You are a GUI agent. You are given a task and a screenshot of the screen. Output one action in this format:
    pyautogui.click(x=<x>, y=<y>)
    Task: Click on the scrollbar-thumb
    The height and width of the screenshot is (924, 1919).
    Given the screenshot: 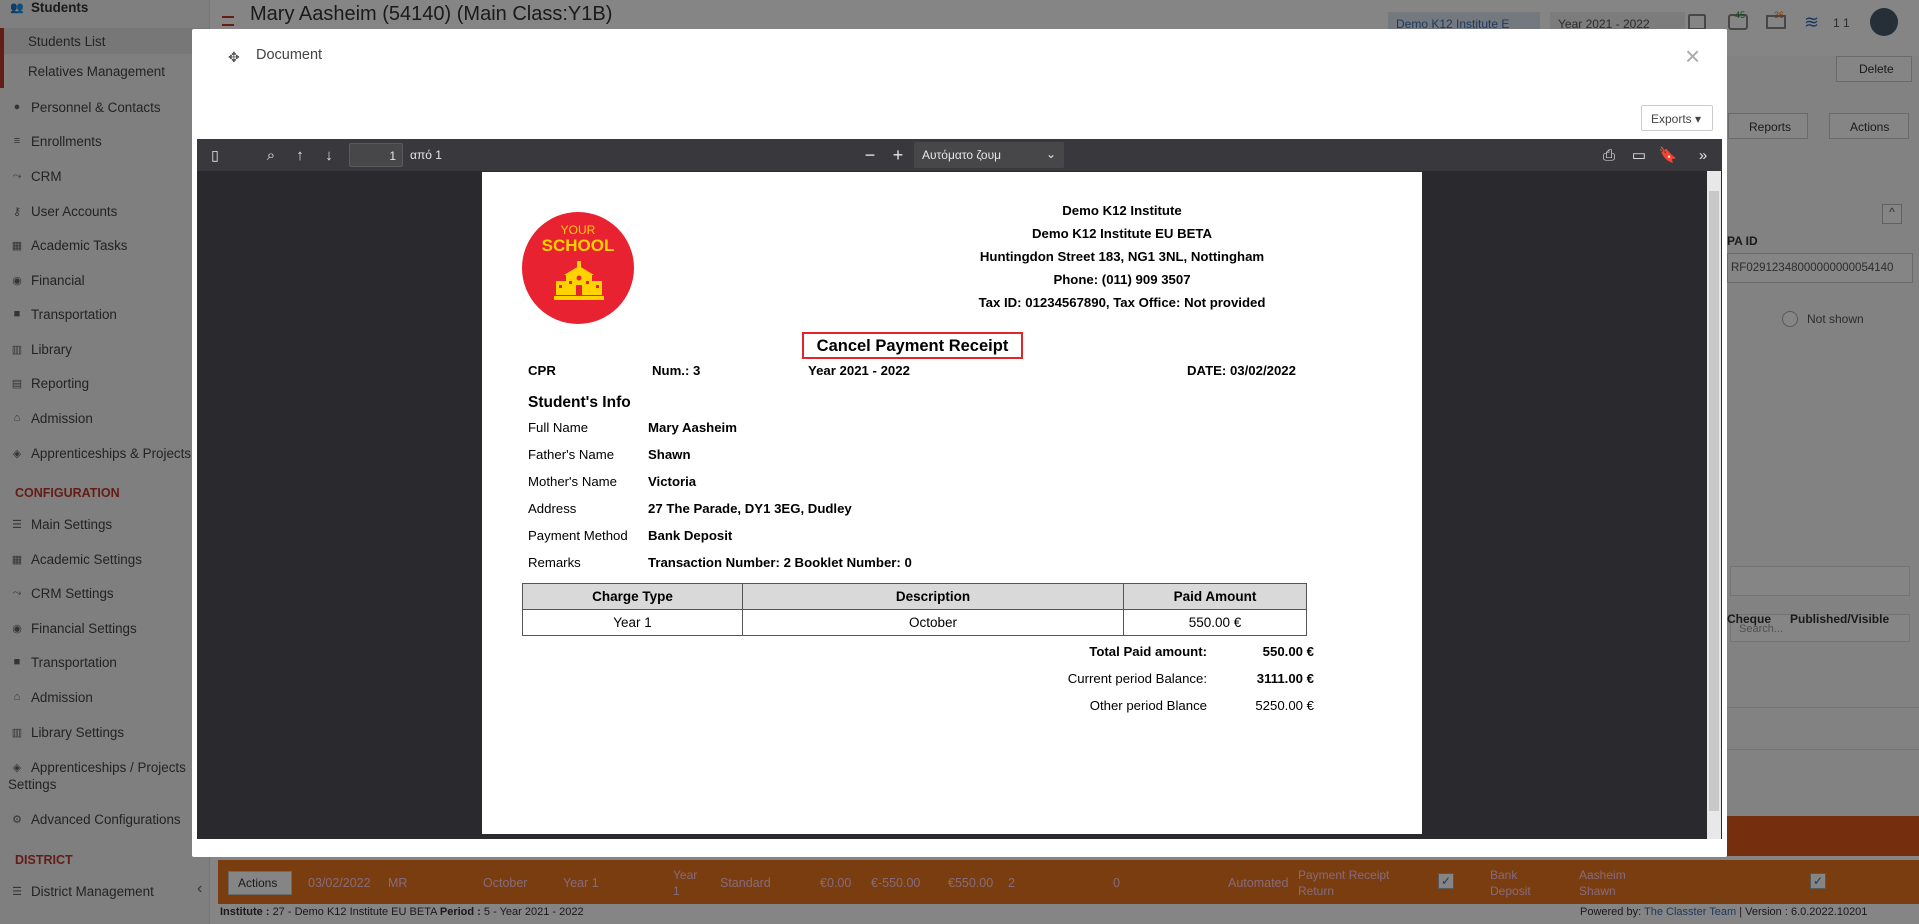 What is the action you would take?
    pyautogui.click(x=1714, y=501)
    